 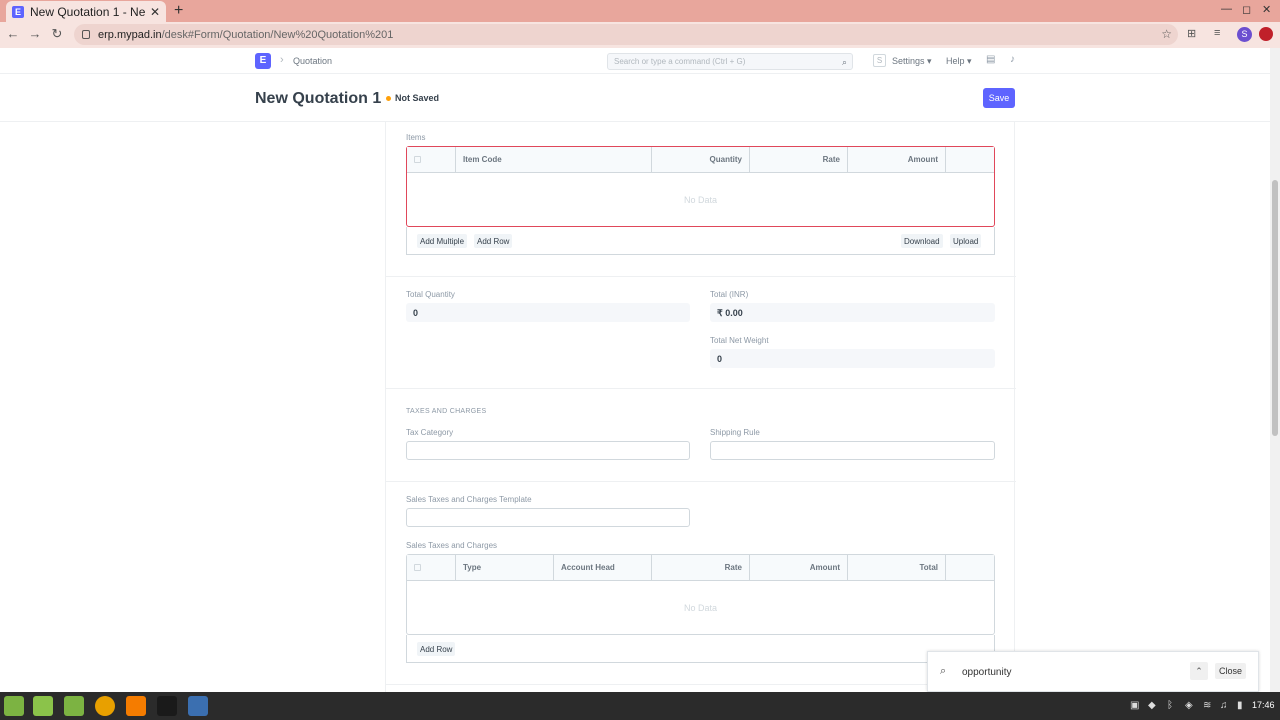 I want to click on taxes-template-input, so click(x=548, y=517).